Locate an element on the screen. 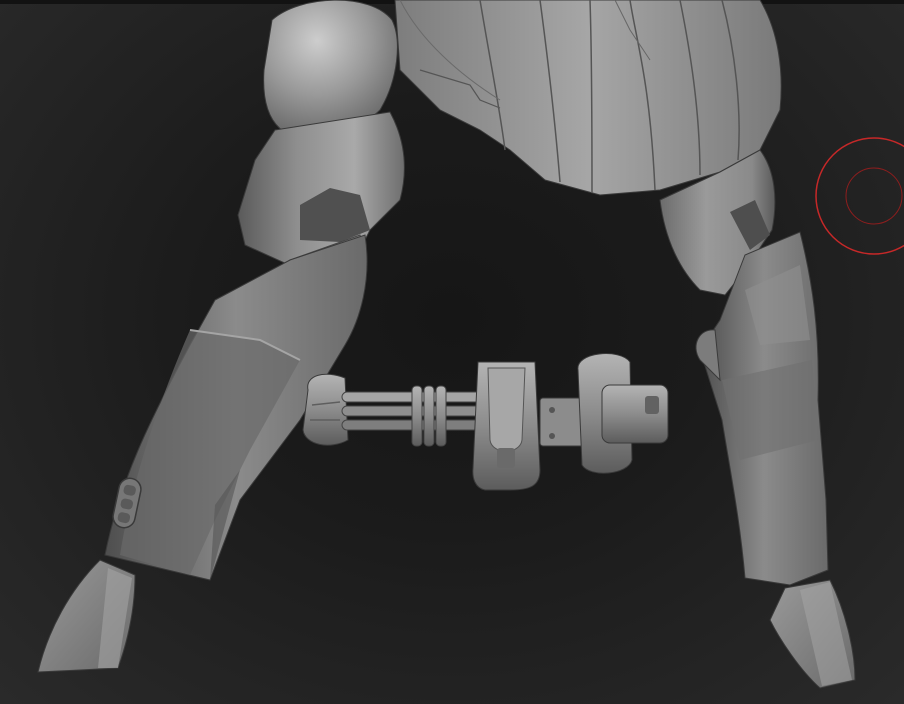 This screenshot has height=704, width=904. right-boot is located at coordinates (812, 634).